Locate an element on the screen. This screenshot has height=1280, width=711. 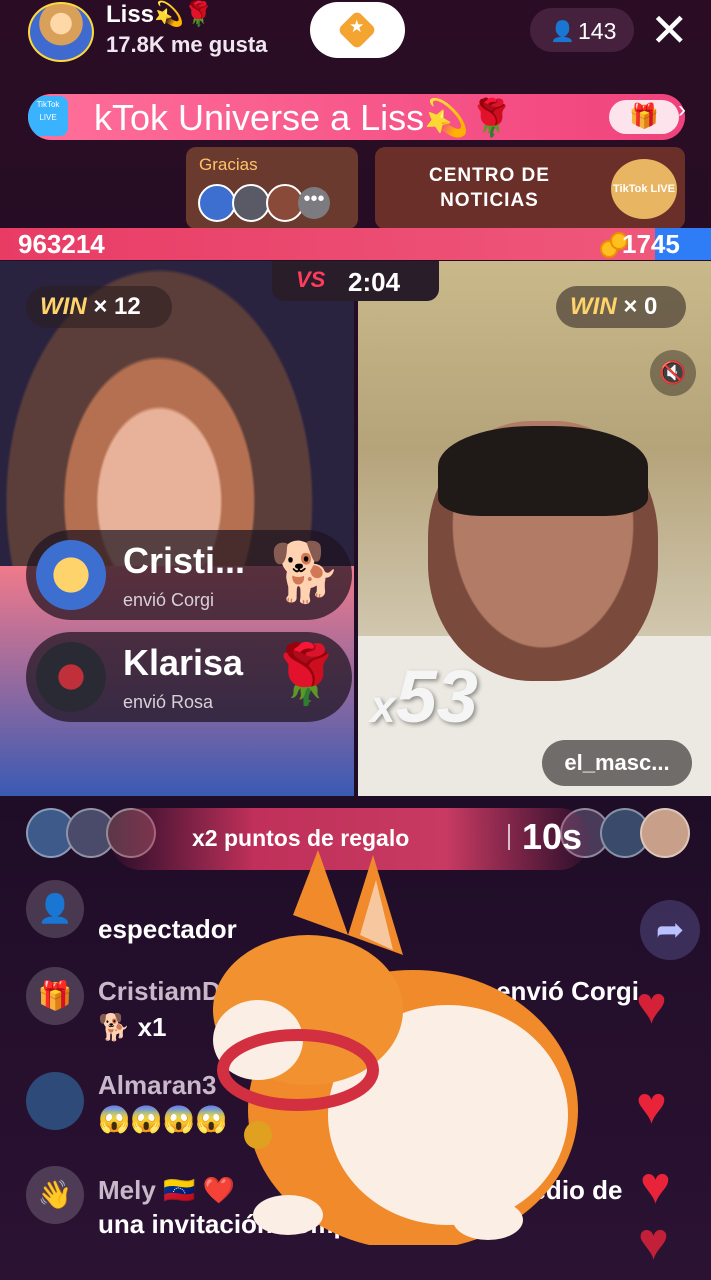
gift-banner: TikTok LIVE kTok Universe a Liss💫🌹 🎁 is located at coordinates (356, 117).